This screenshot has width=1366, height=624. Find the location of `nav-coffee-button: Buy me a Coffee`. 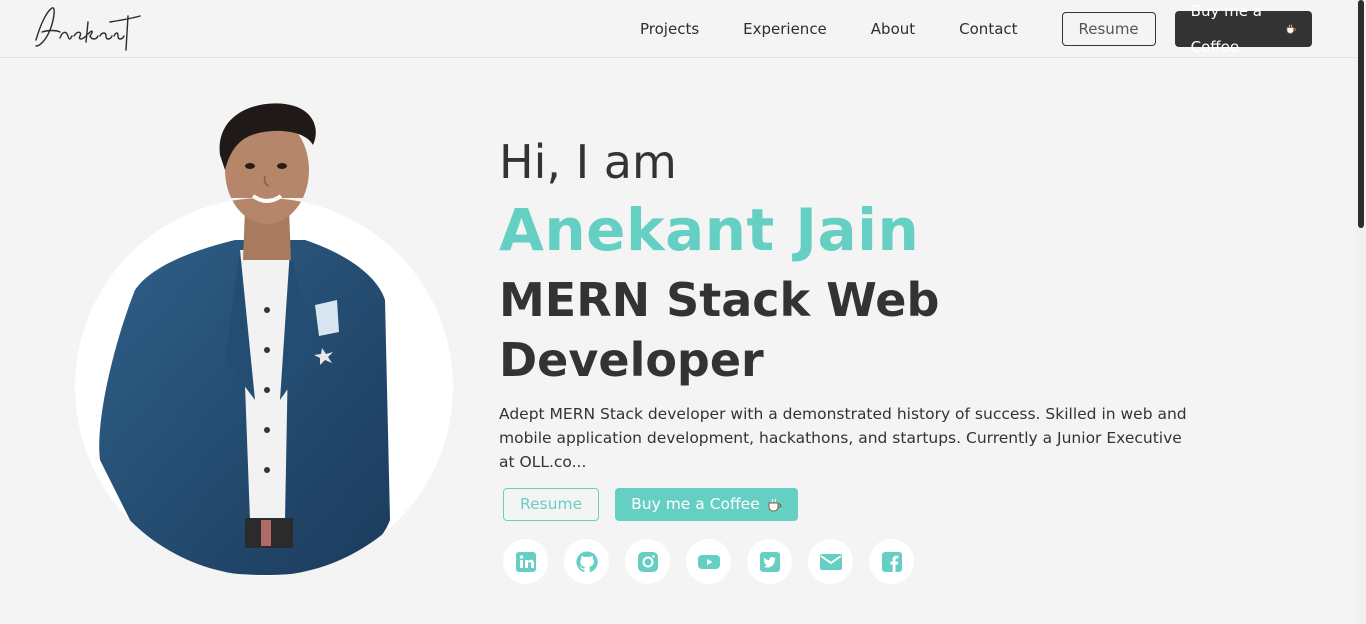

nav-coffee-button: Buy me a Coffee is located at coordinates (1243, 29).